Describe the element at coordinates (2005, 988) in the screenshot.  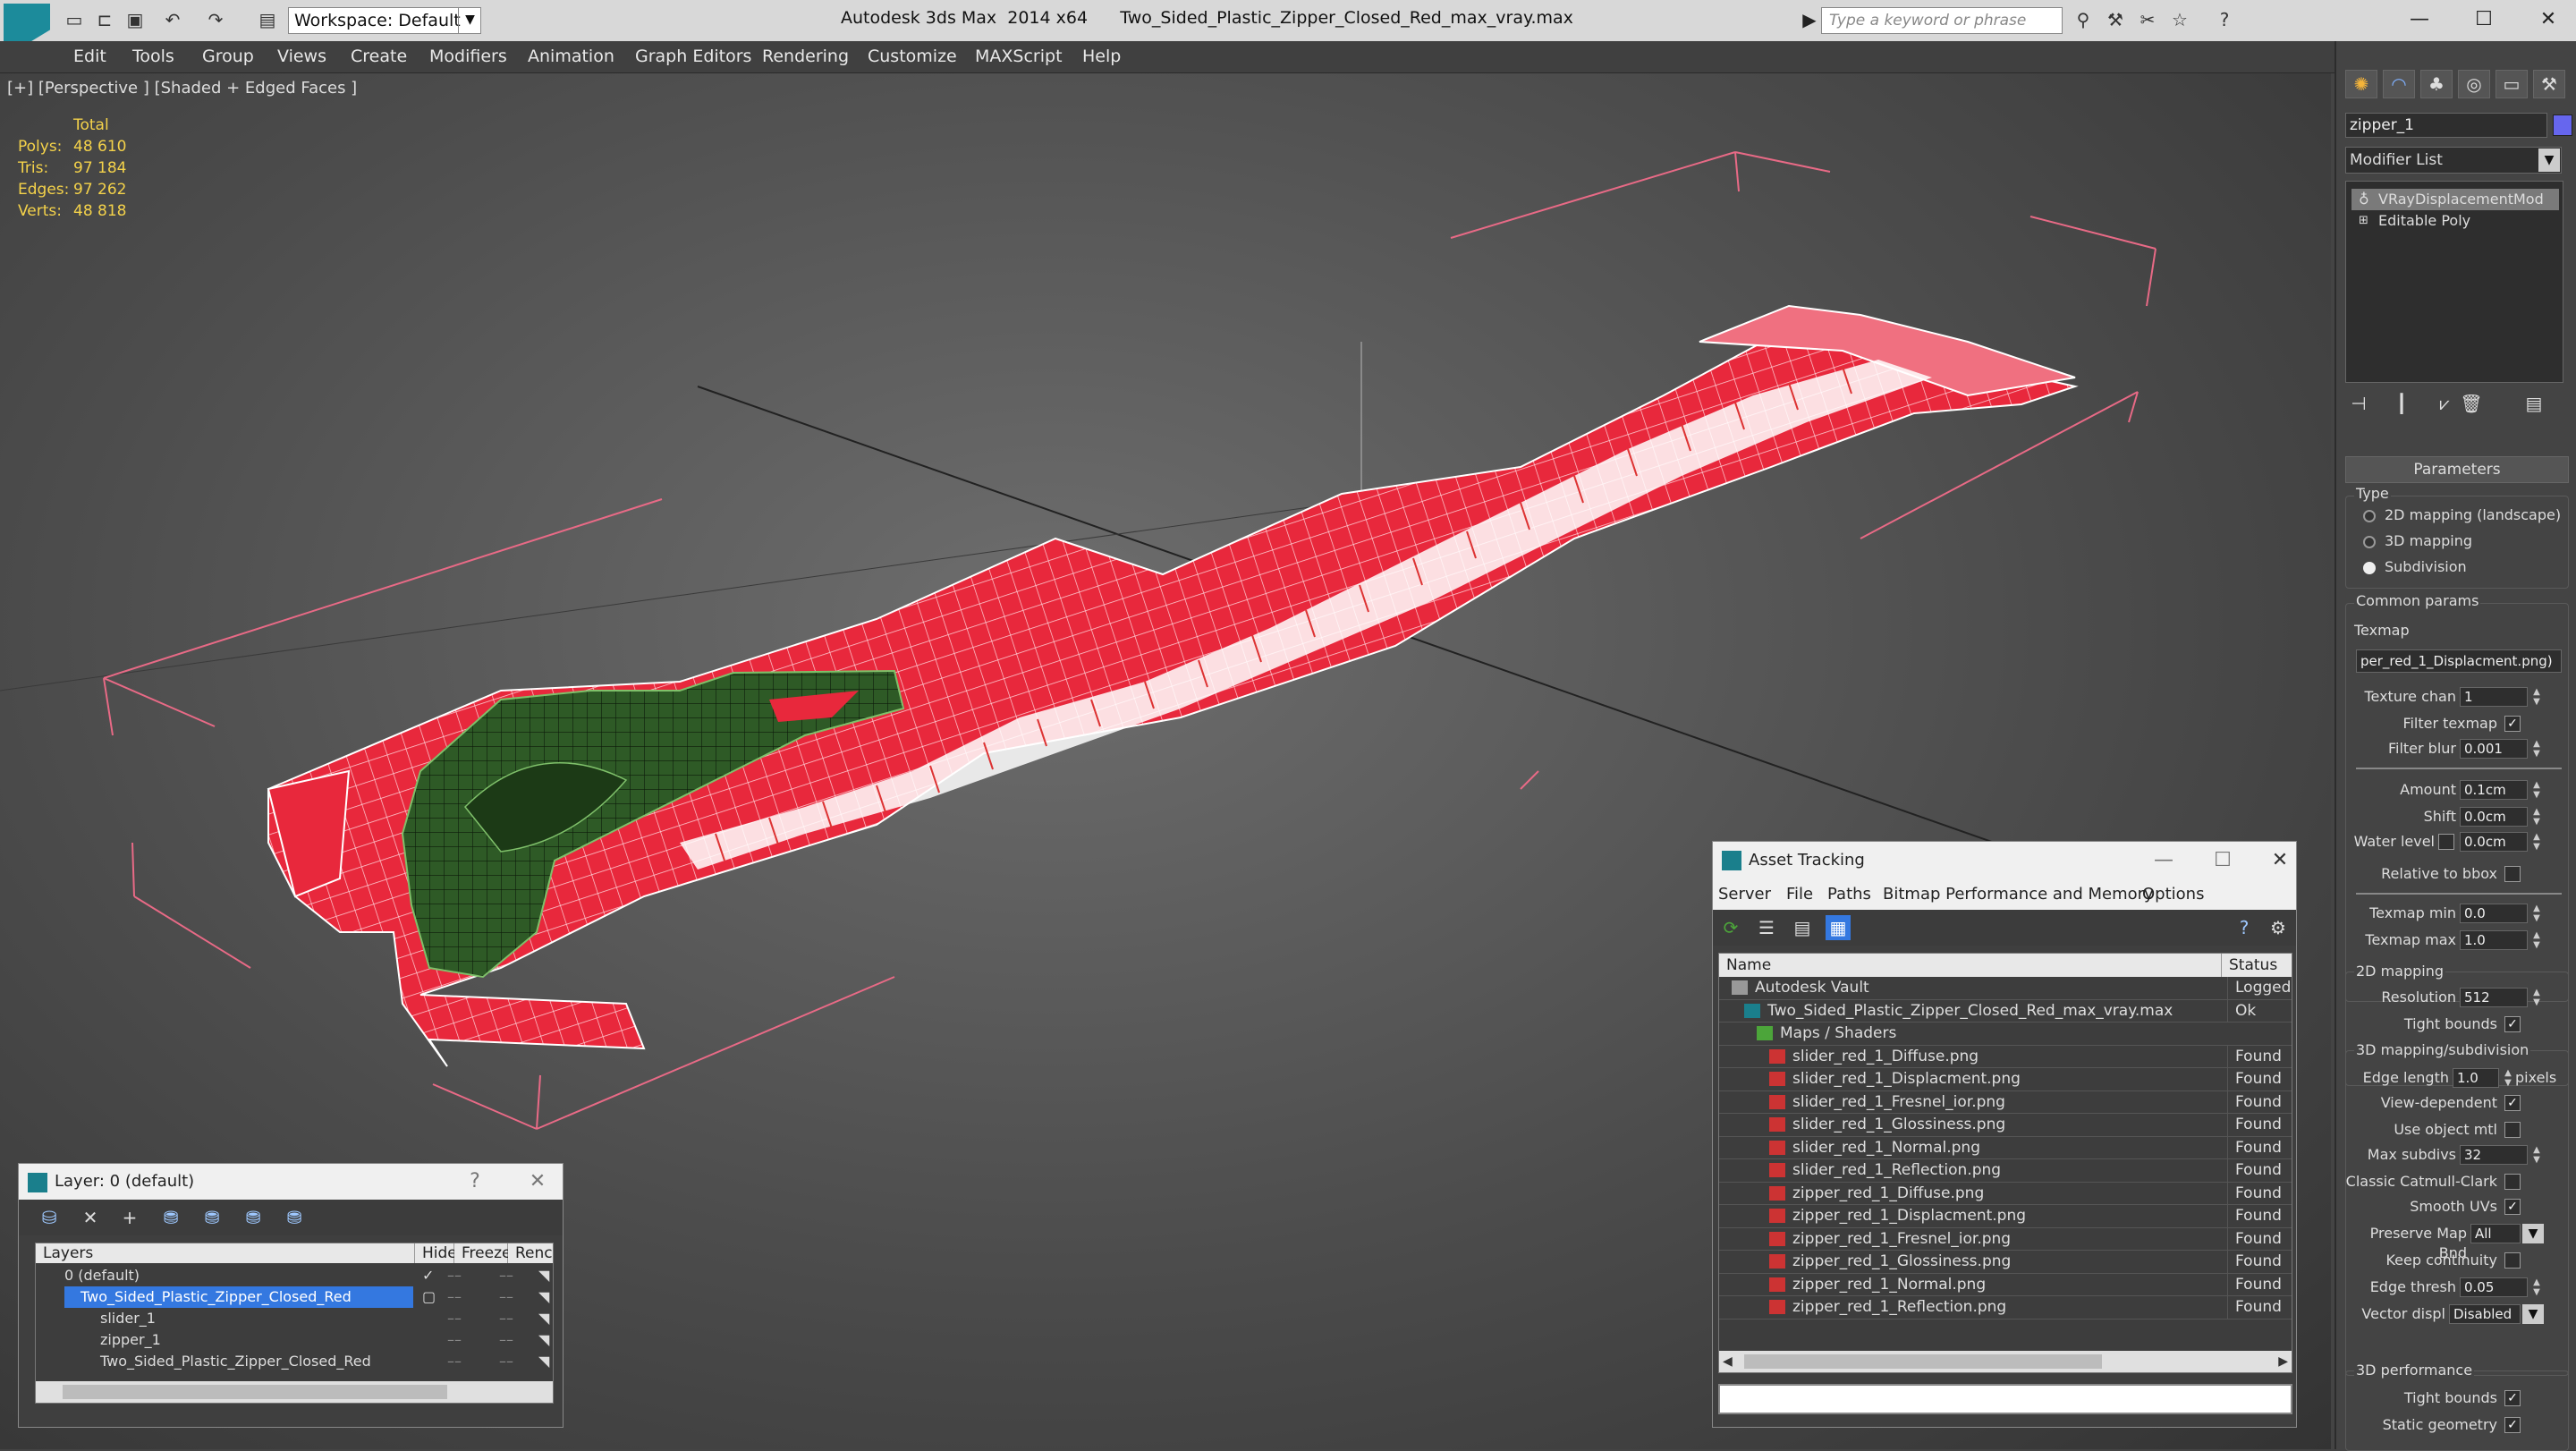
I see `asset-row: Autodesk Vault Logged O` at that location.